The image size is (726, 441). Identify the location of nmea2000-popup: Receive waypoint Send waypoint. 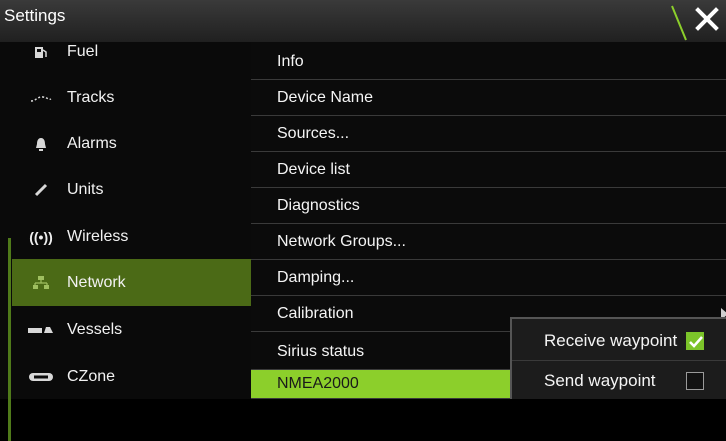
(618, 358).